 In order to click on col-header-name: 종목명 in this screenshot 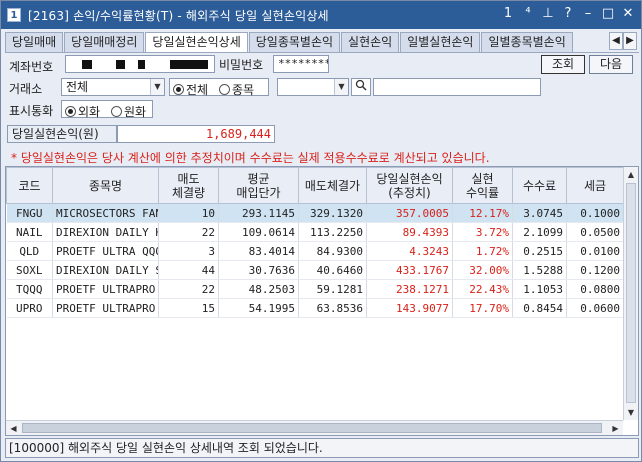, I will do `click(105, 185)`.